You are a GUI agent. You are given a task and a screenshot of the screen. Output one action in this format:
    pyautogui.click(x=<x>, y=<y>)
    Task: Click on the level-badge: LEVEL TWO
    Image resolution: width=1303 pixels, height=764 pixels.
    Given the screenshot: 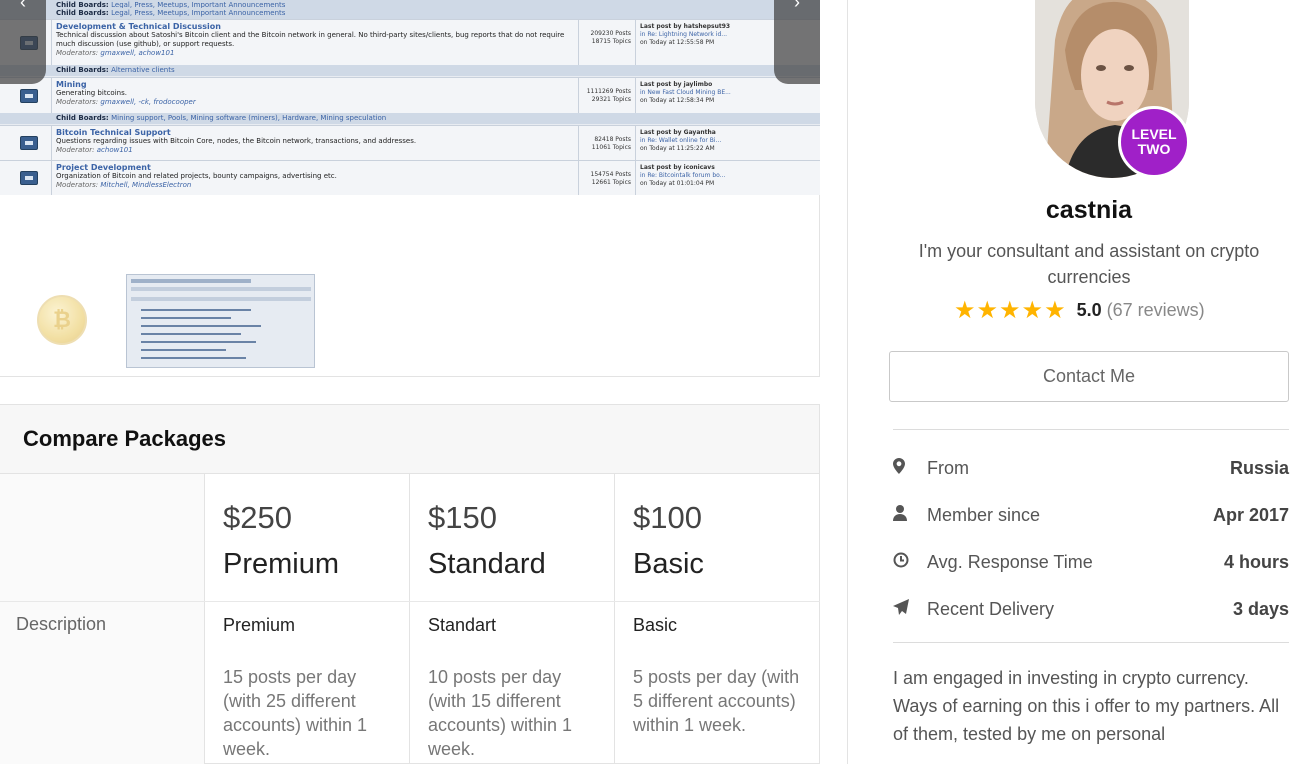 What is the action you would take?
    pyautogui.click(x=1154, y=142)
    